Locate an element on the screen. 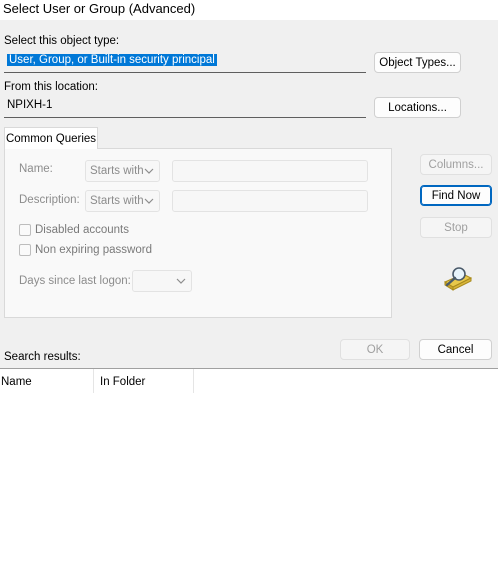  days-since-logon-select is located at coordinates (162, 281).